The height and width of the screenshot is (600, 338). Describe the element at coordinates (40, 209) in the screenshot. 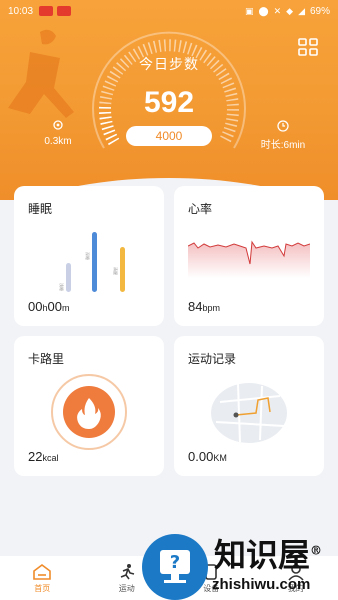

I see `sleep-title: 睡眠` at that location.